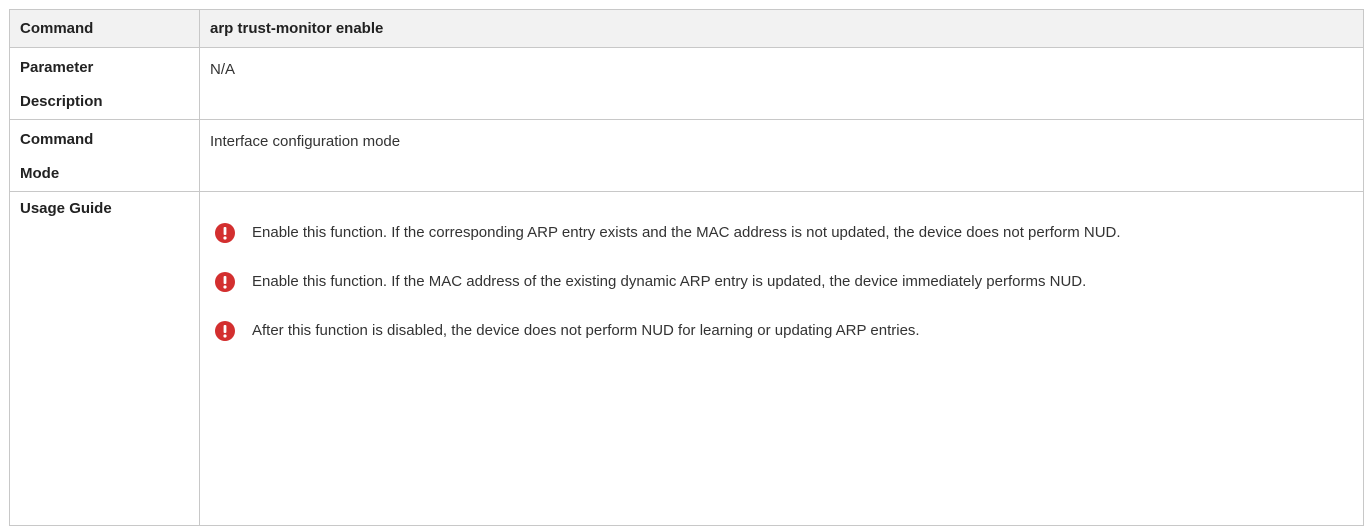 The image size is (1371, 526). What do you see at coordinates (57, 28) in the screenshot?
I see `command-label: Command` at bounding box center [57, 28].